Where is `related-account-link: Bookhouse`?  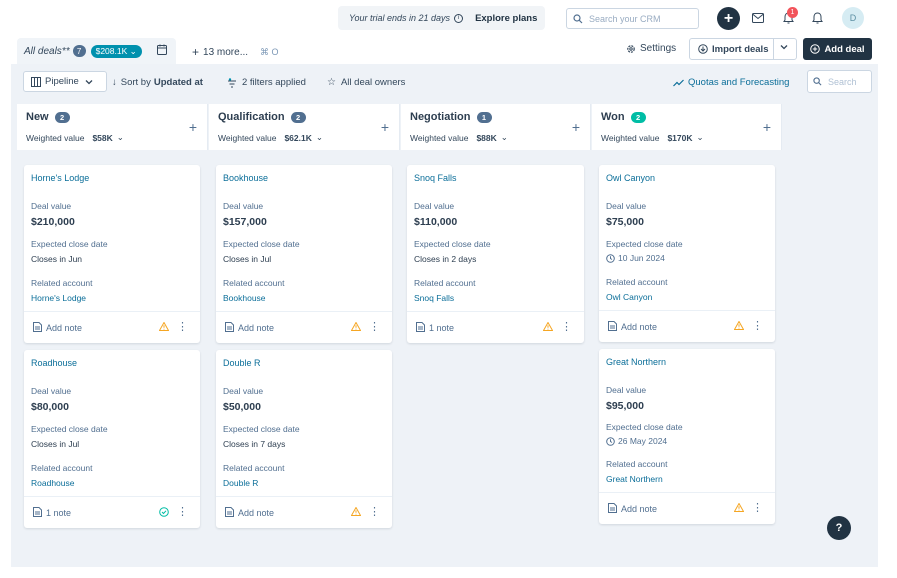
related-account-link: Bookhouse is located at coordinates (244, 298).